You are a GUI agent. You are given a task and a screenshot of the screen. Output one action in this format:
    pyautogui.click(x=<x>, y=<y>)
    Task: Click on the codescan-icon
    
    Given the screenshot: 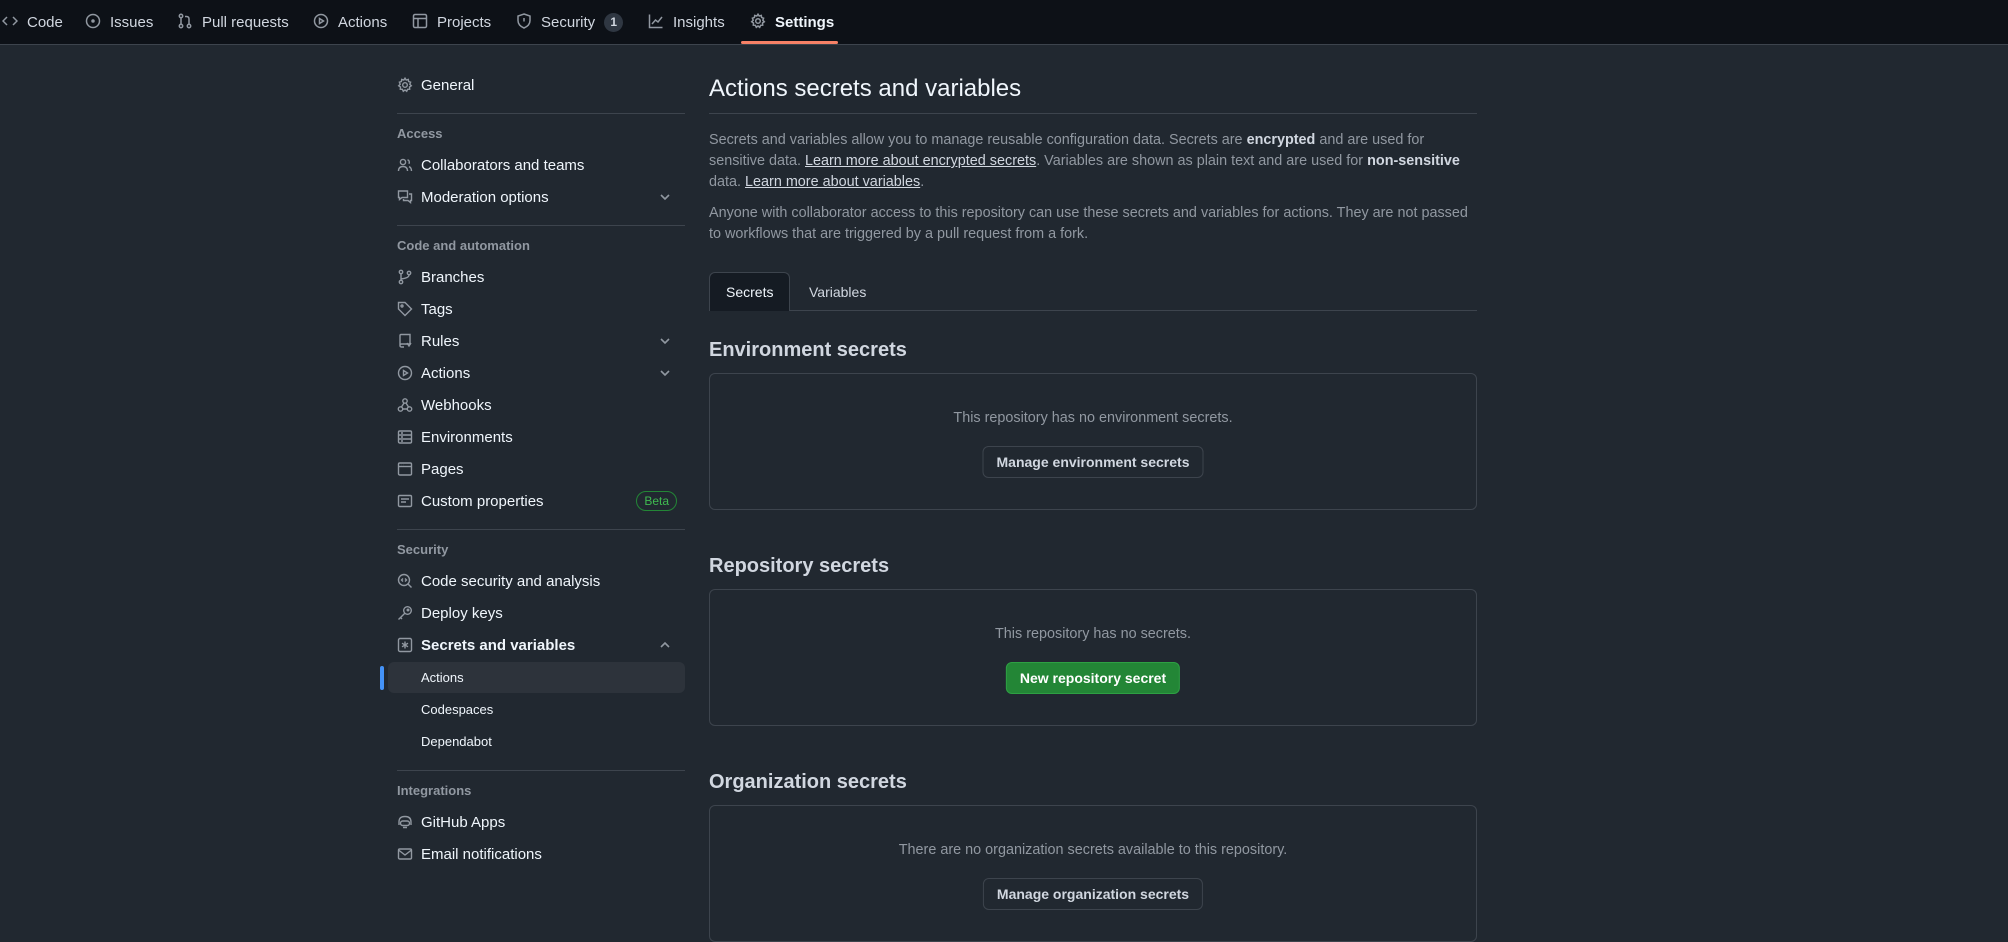 What is the action you would take?
    pyautogui.click(x=405, y=581)
    